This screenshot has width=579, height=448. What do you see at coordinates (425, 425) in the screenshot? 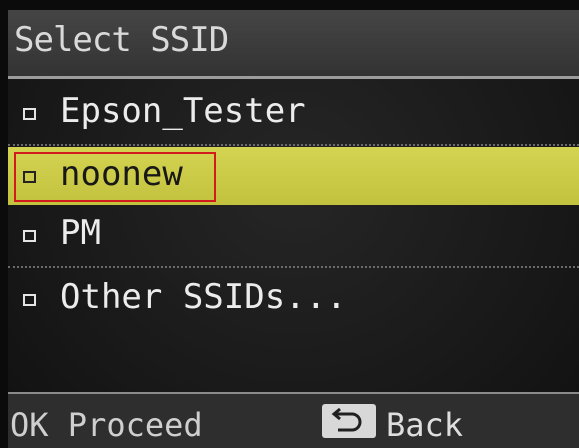
I see `back-label: Back` at bounding box center [425, 425].